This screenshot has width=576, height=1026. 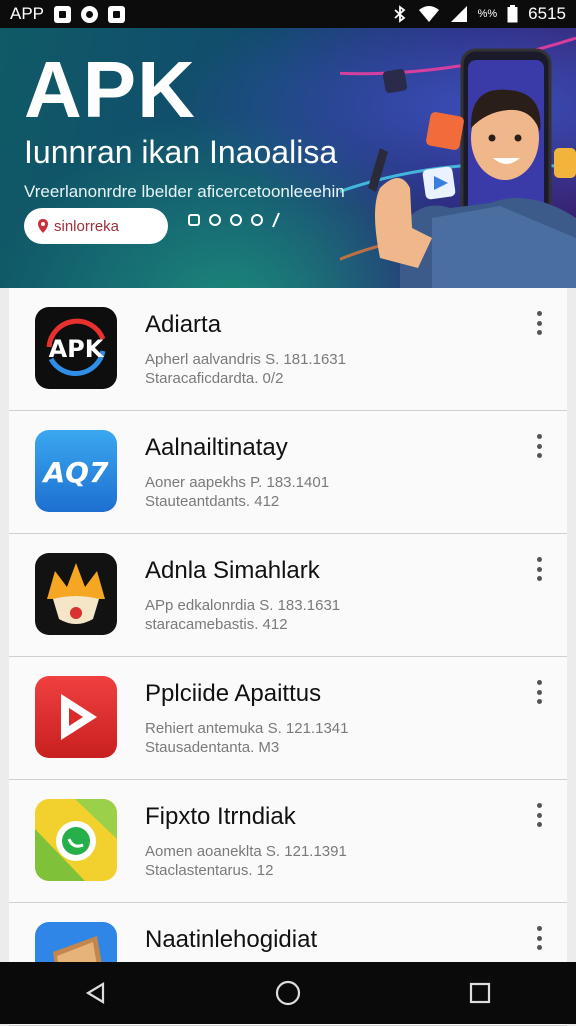 What do you see at coordinates (547, 13) in the screenshot?
I see `status-time: 6515` at bounding box center [547, 13].